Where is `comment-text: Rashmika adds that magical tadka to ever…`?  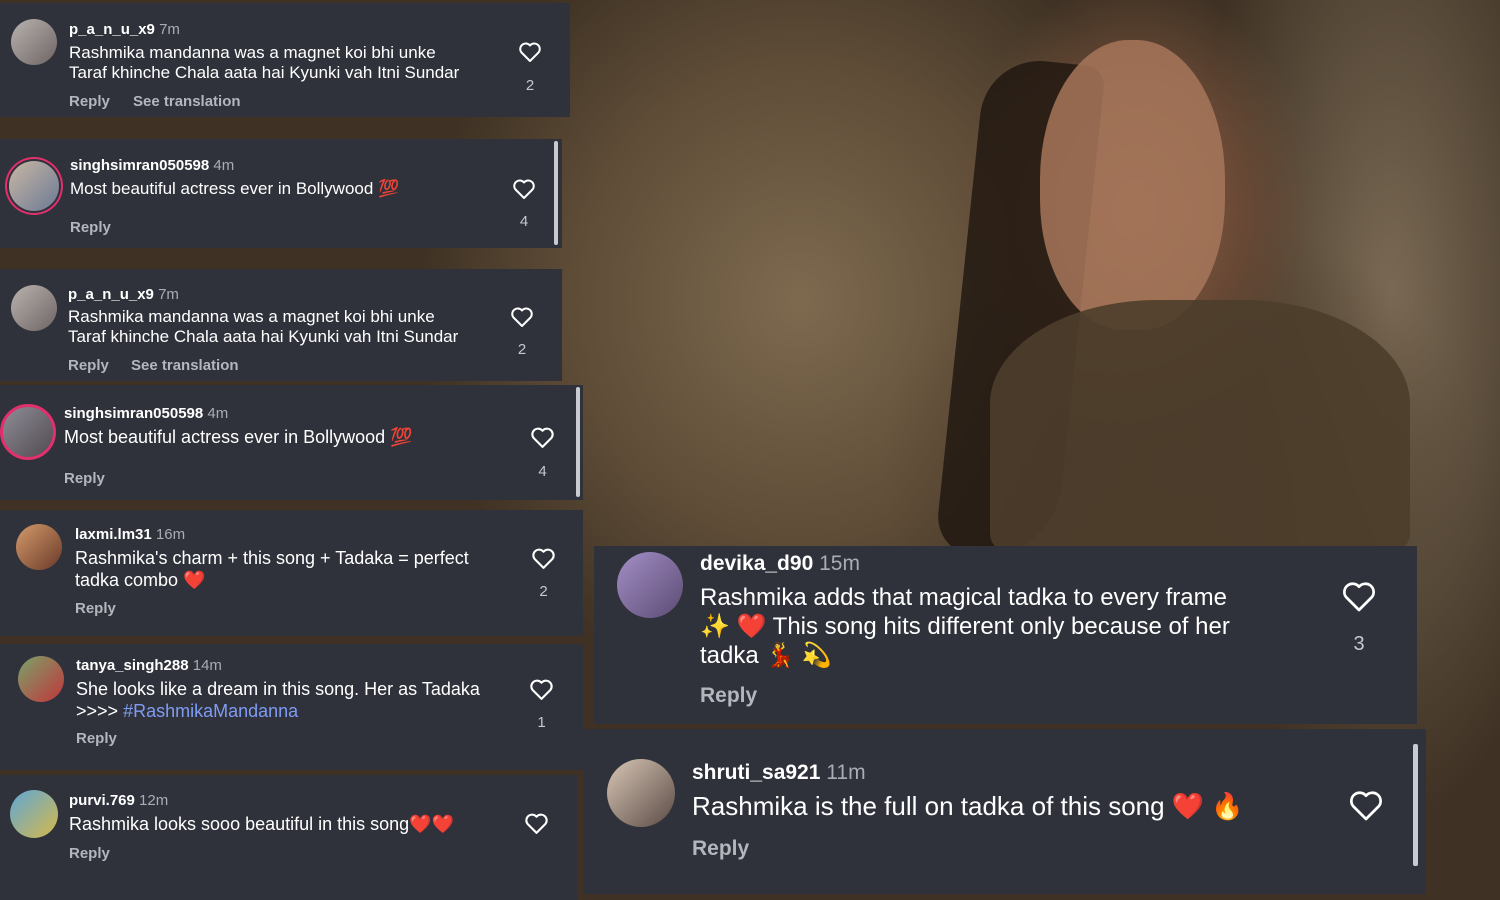
comment-text: Rashmika adds that magical tadka to ever… is located at coordinates (965, 626).